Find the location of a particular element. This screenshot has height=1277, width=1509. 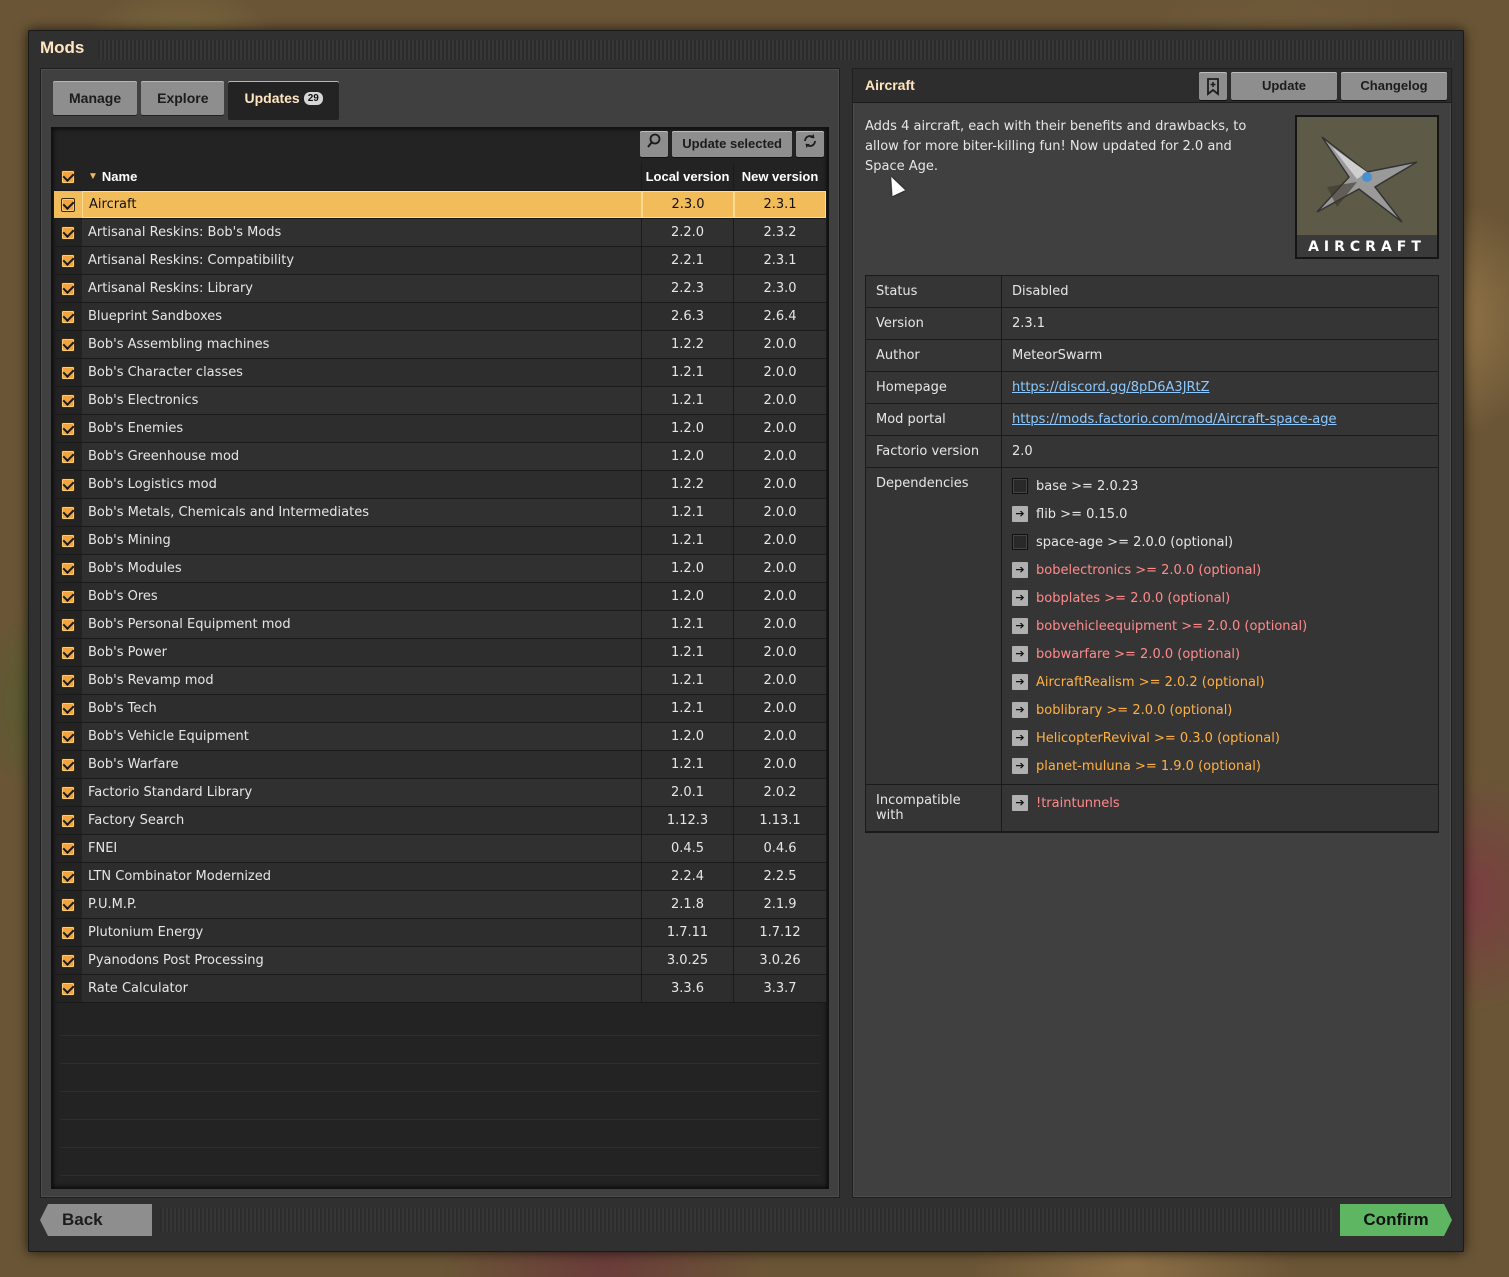

version-label: Version is located at coordinates (934, 323).